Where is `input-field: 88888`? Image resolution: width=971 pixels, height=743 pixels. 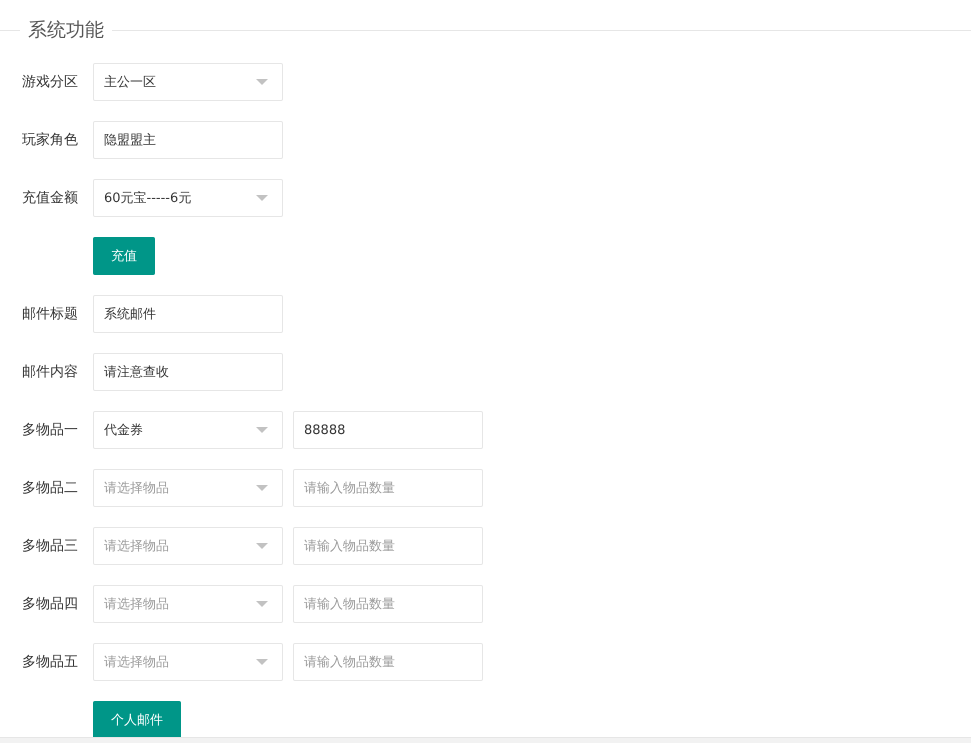 input-field: 88888 is located at coordinates (388, 430).